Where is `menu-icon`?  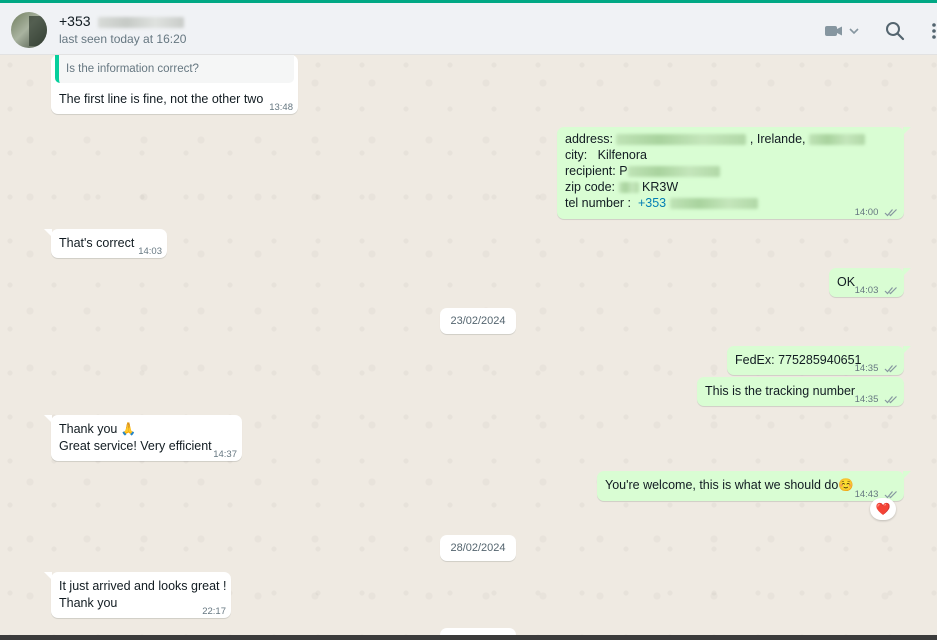 menu-icon is located at coordinates (933, 31).